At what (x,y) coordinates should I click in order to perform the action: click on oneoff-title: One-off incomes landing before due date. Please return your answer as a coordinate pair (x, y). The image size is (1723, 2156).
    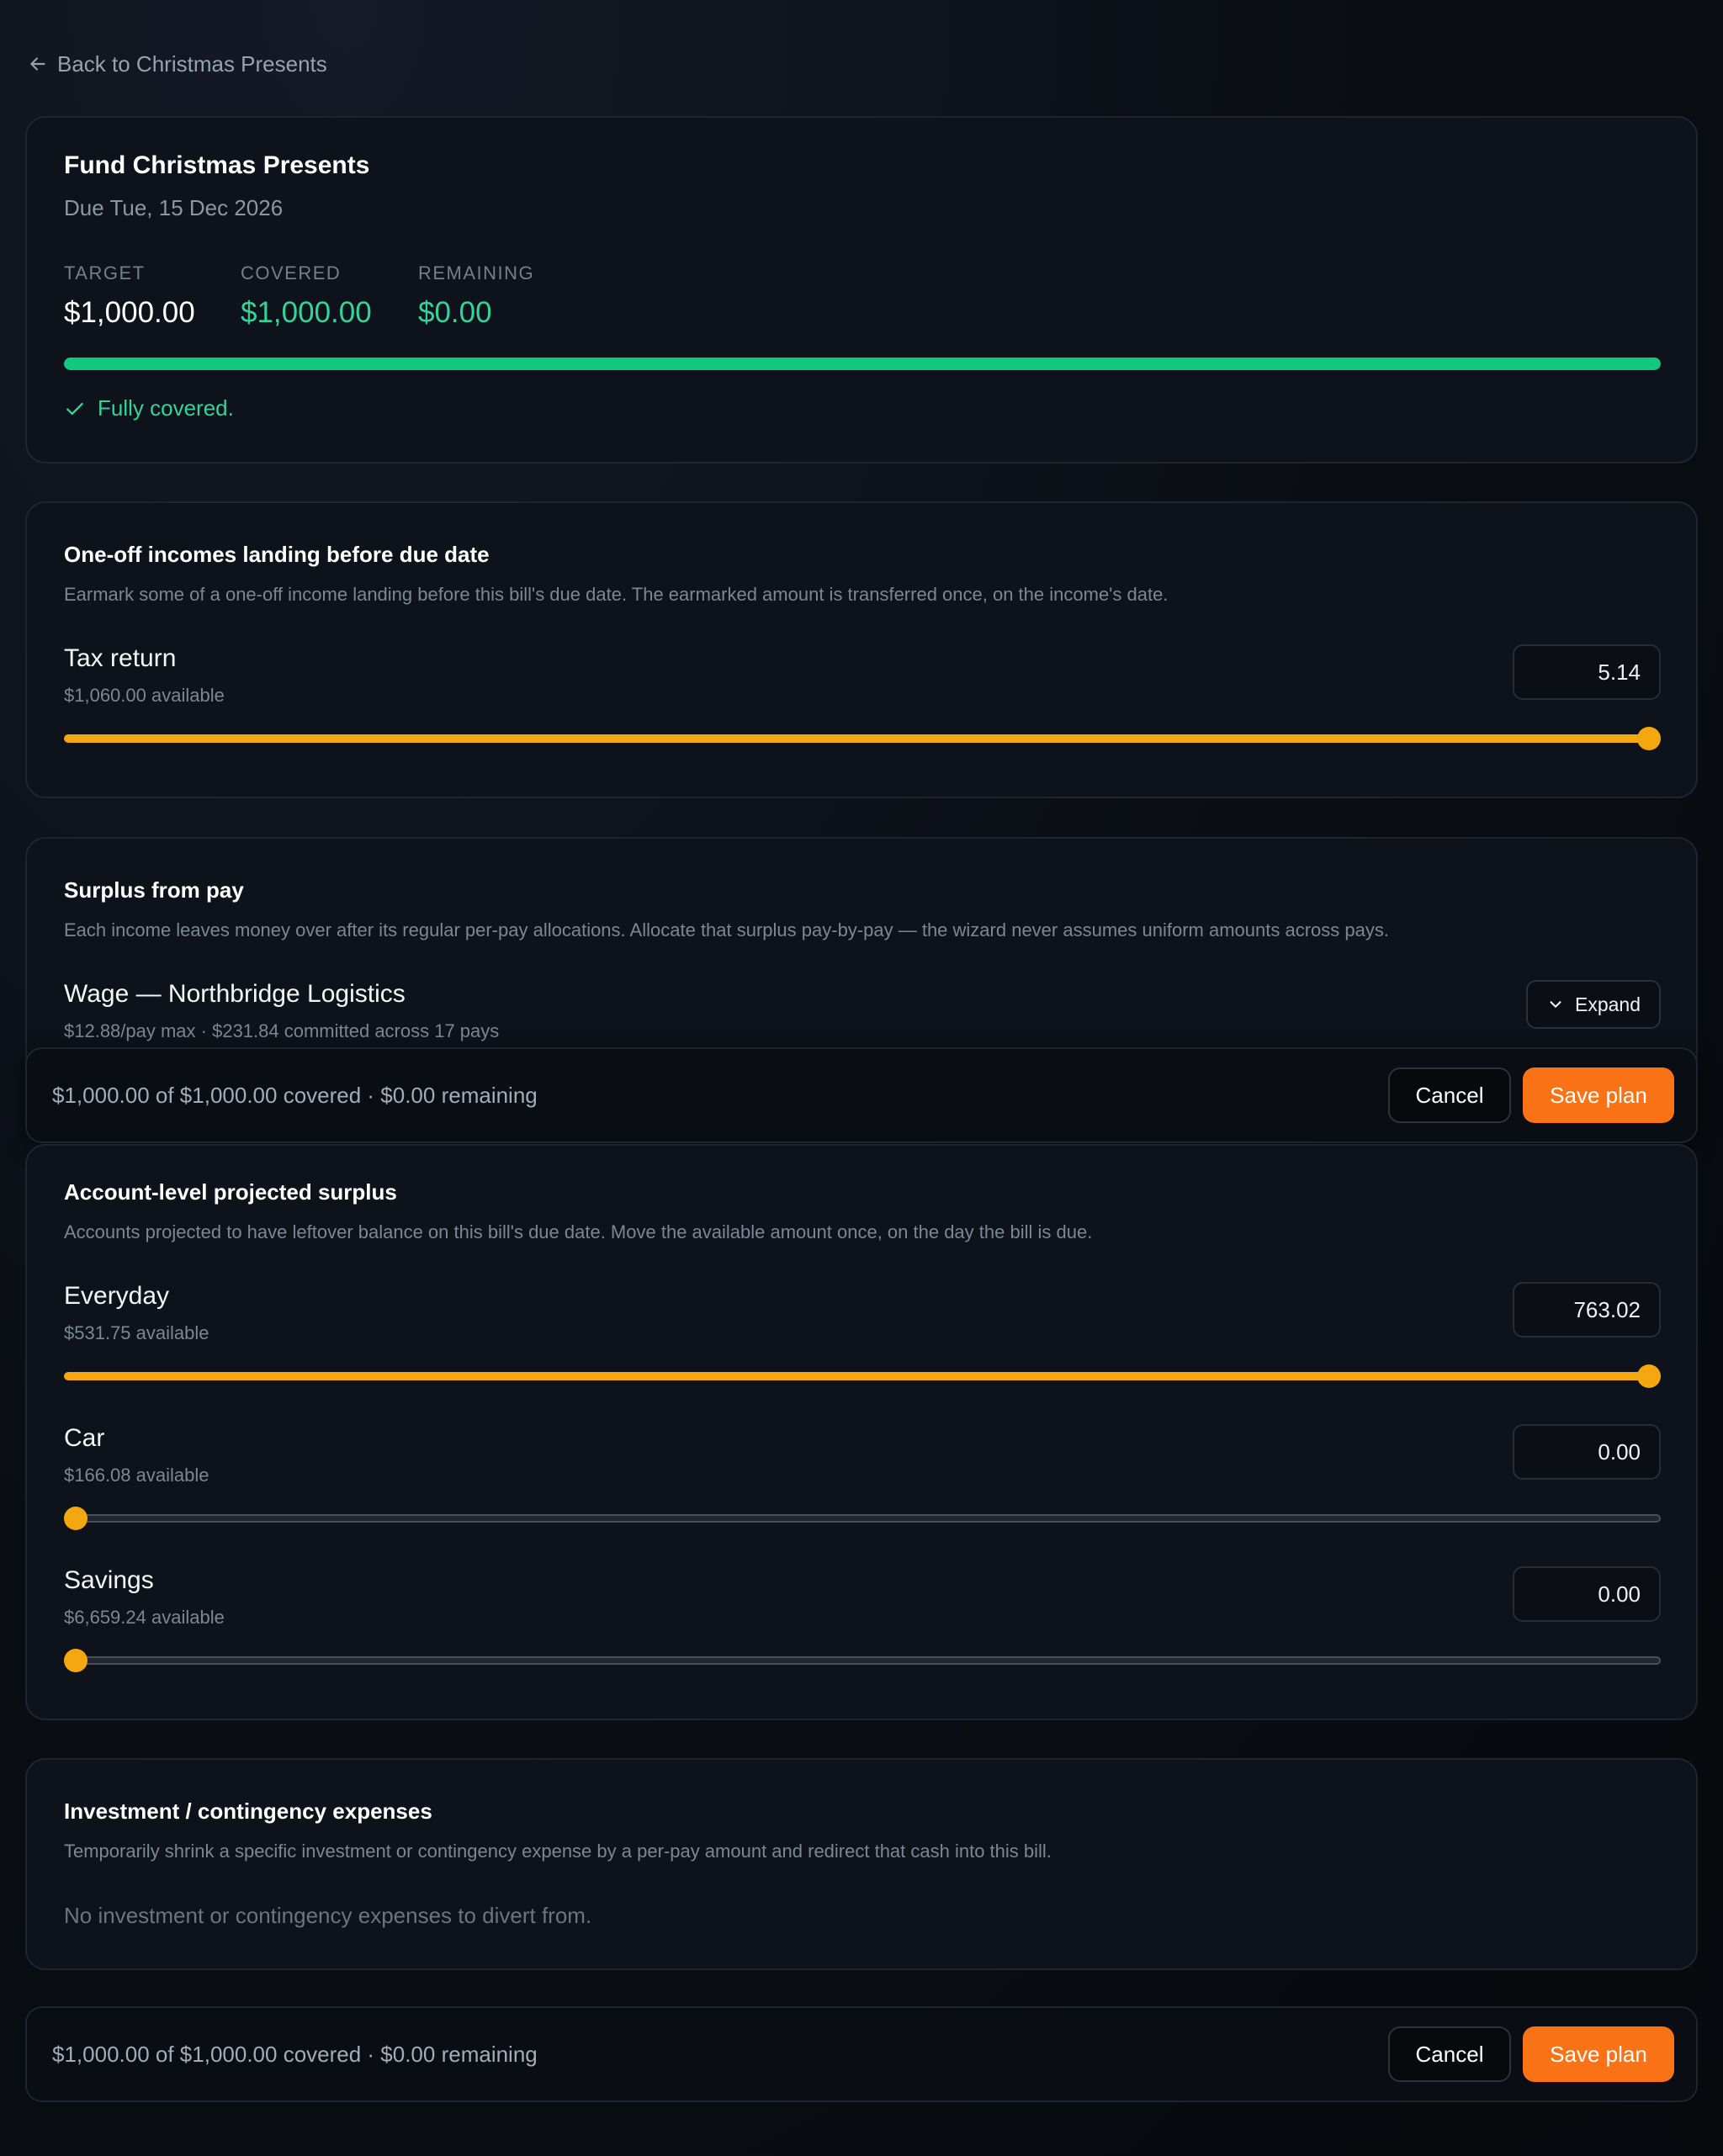
    Looking at the image, I should click on (277, 554).